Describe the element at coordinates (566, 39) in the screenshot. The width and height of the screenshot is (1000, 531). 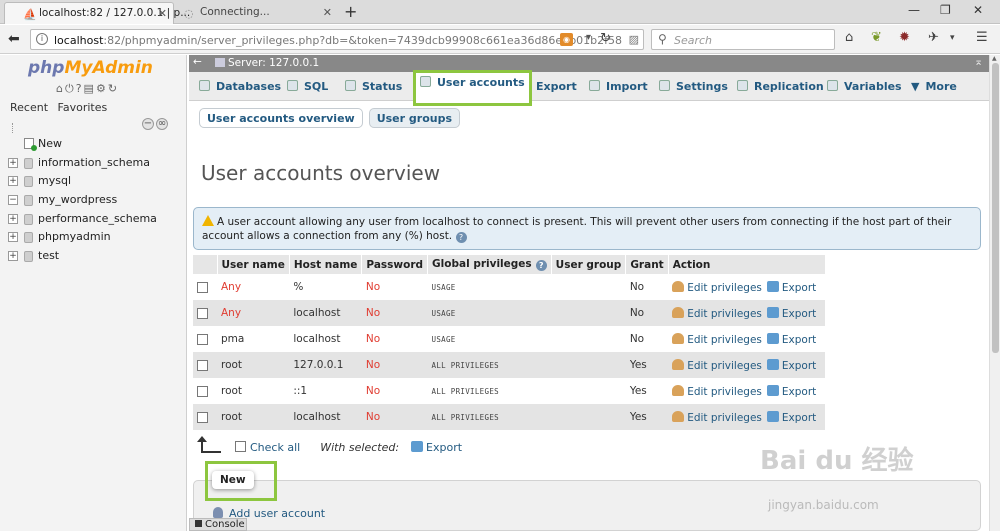
I see `feed-icon: ◉` at that location.